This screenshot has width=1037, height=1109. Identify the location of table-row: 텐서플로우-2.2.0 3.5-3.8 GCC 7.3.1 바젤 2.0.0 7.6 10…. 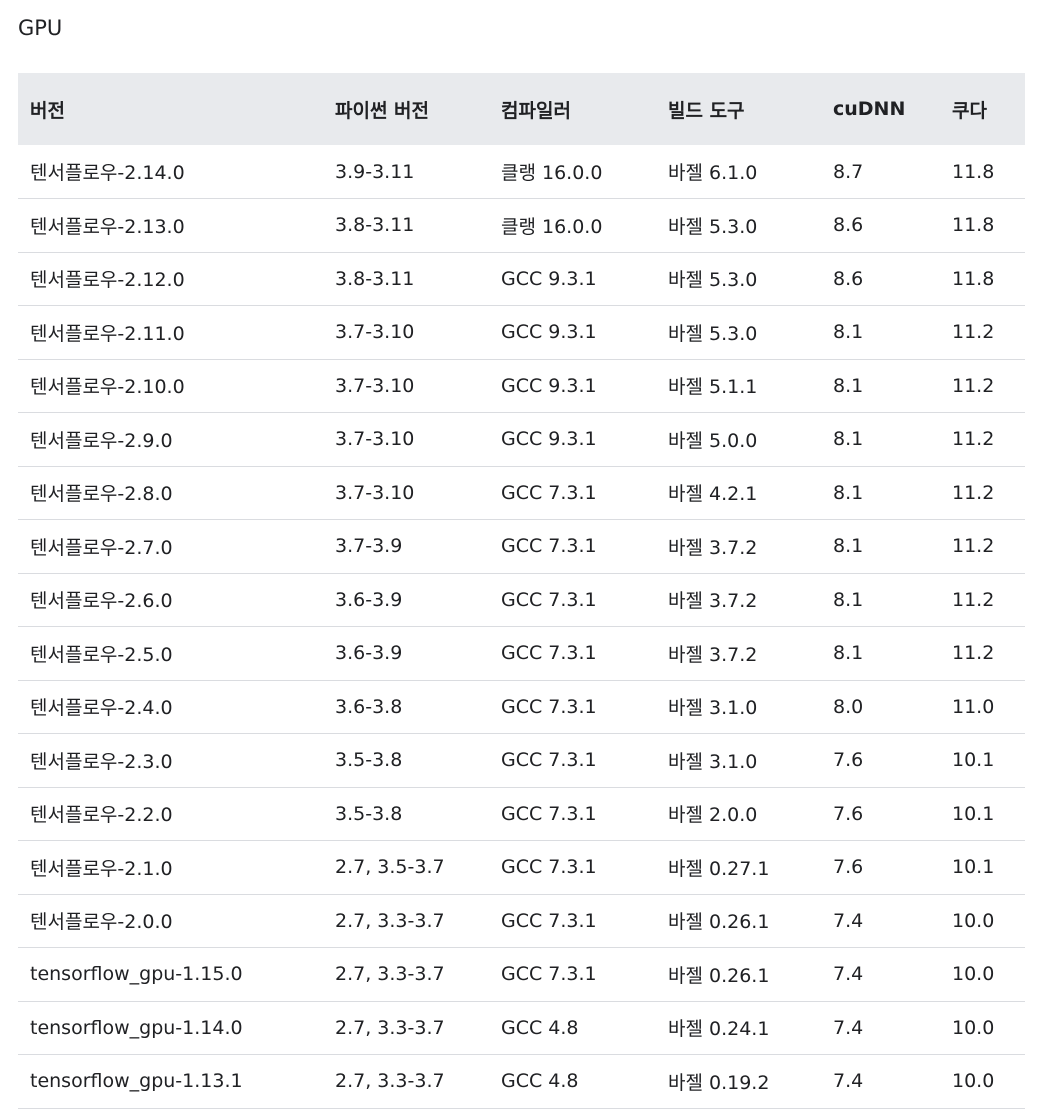
(521, 814).